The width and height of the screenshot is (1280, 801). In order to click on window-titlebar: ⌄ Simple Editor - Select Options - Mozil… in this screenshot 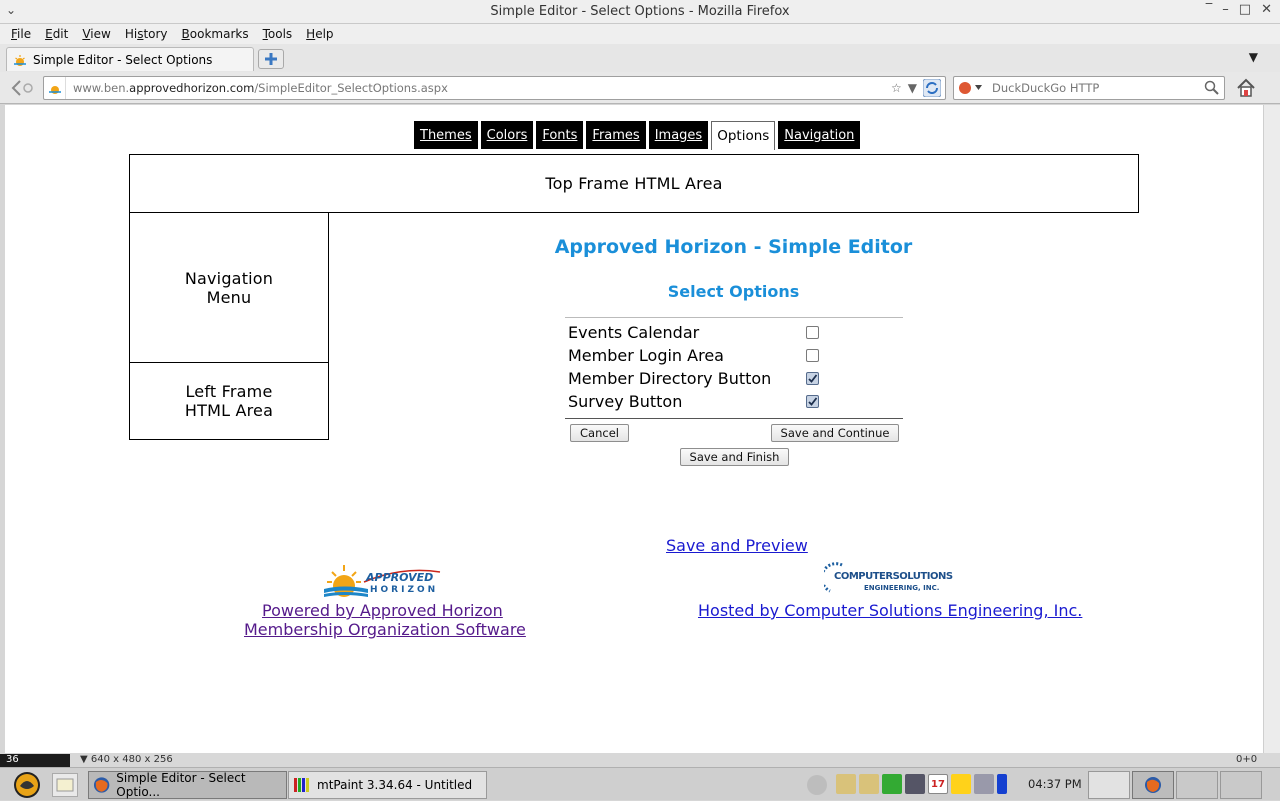, I will do `click(640, 12)`.